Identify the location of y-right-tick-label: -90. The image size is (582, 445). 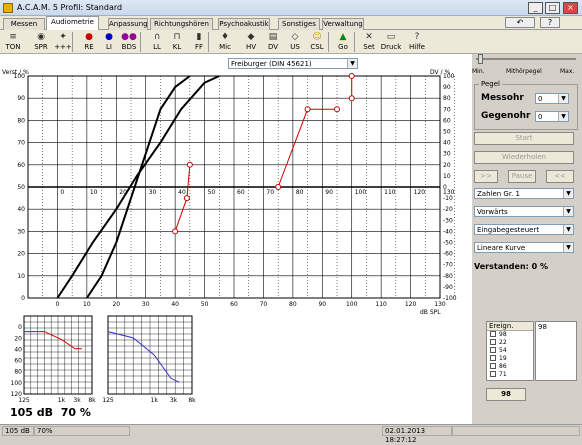
(448, 287).